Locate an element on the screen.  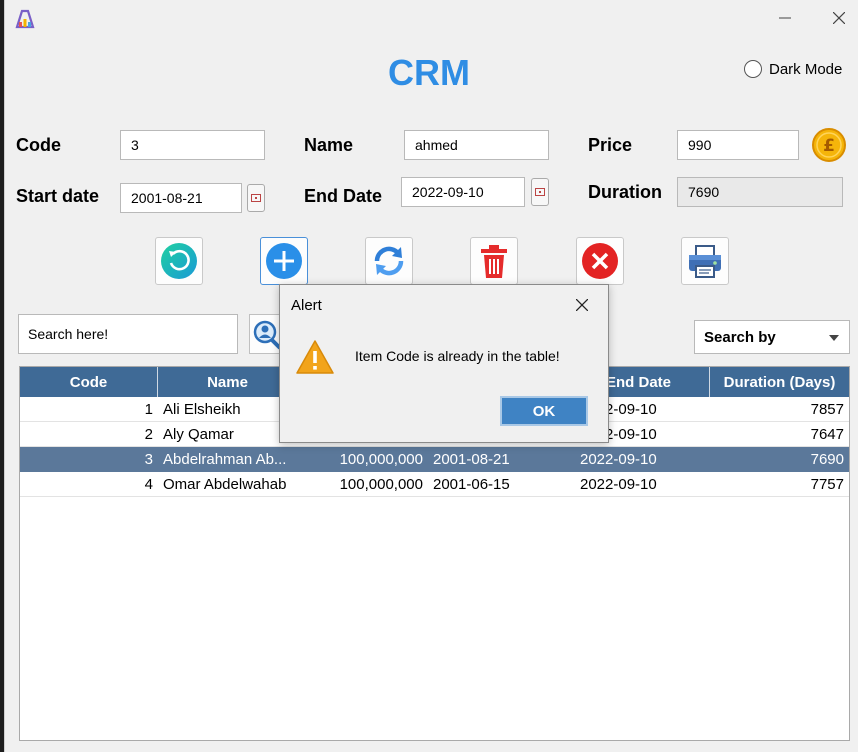
column-header-duration: Duration (Days) is located at coordinates (779, 382).